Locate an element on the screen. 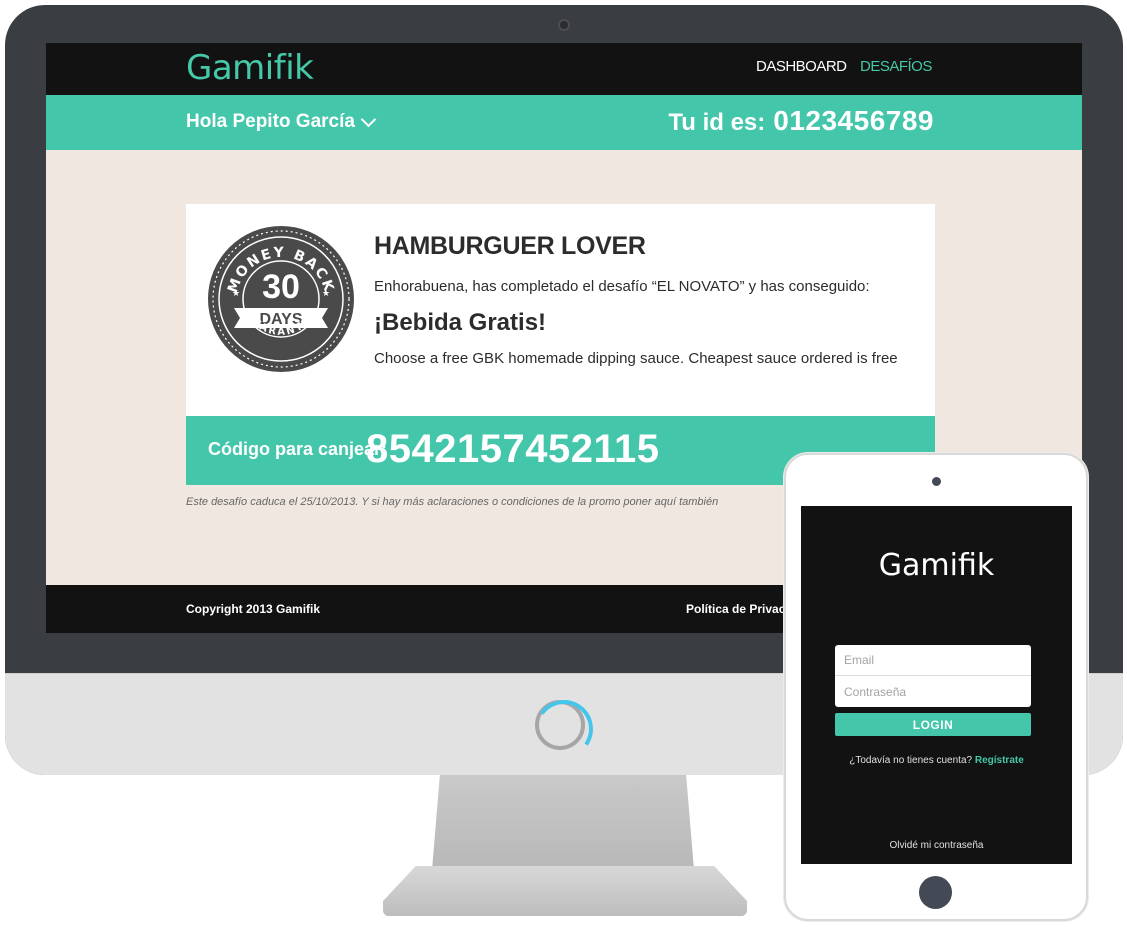 The width and height of the screenshot is (1127, 930). badge-number: 30 is located at coordinates (281, 287).